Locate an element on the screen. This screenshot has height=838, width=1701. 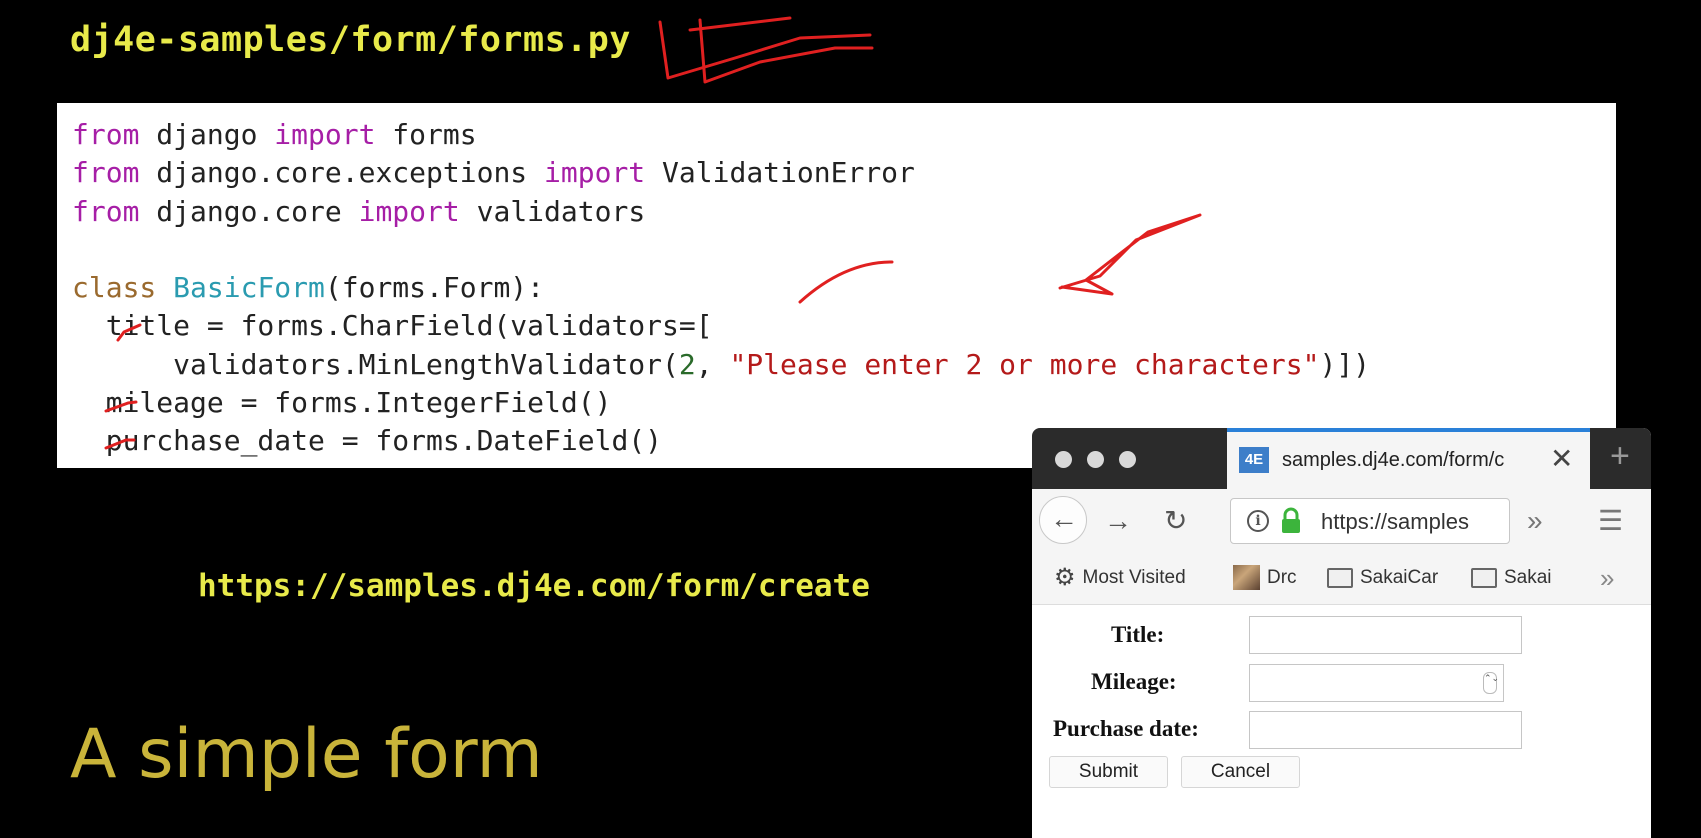
code-line-3: from django.core import validators is located at coordinates (358, 211).